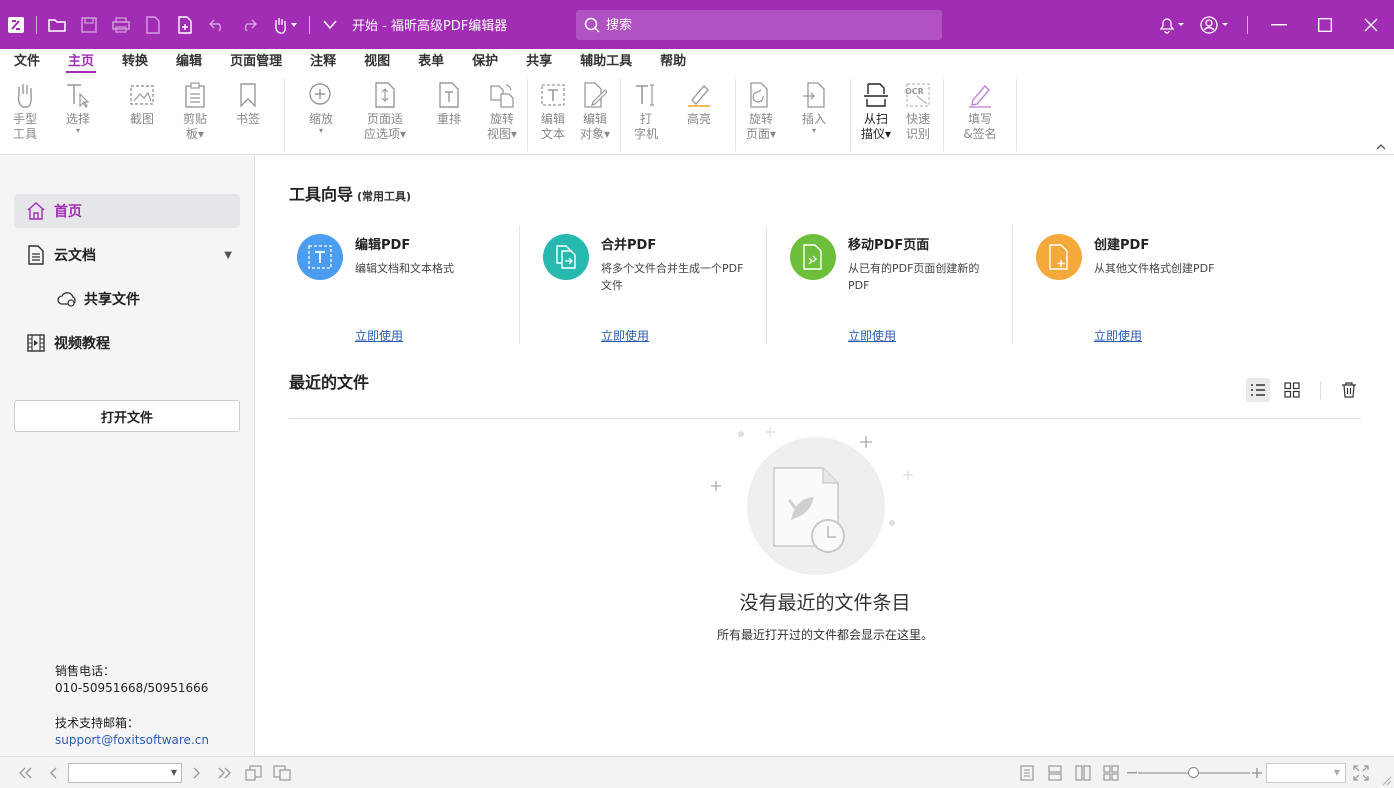 The width and height of the screenshot is (1394, 788). What do you see at coordinates (645, 126) in the screenshot?
I see `typewriter-label: 打 字机` at bounding box center [645, 126].